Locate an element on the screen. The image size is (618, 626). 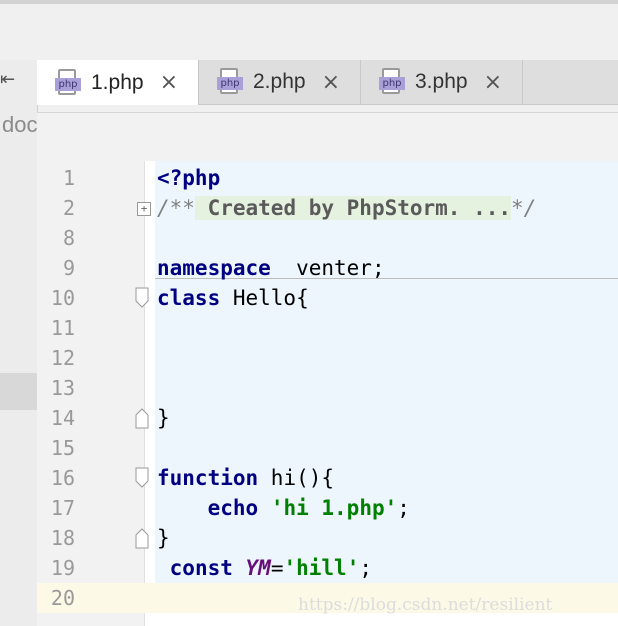
code-line: 8 is located at coordinates (327, 238).